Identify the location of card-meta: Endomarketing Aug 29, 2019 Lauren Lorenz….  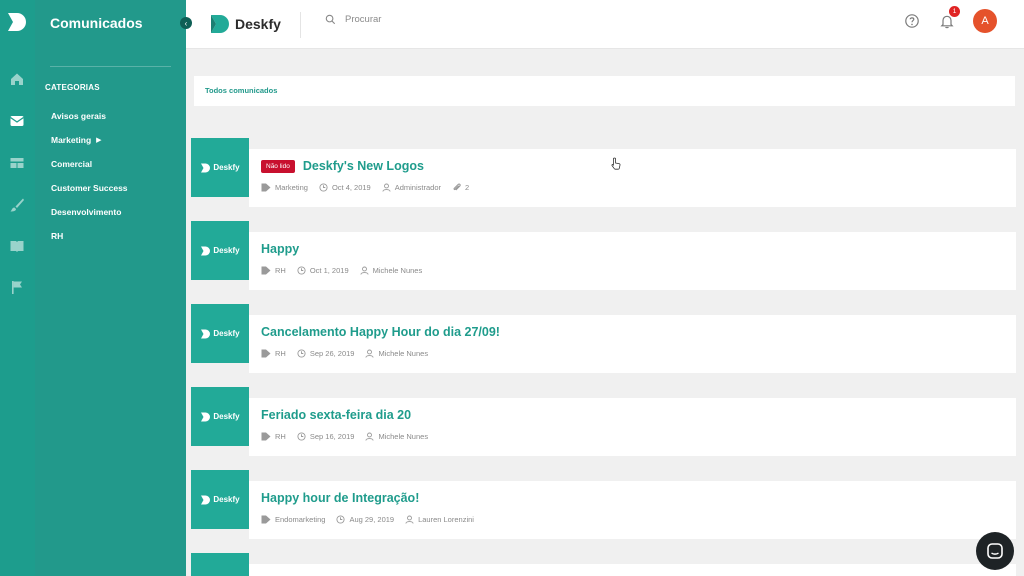
(373, 519).